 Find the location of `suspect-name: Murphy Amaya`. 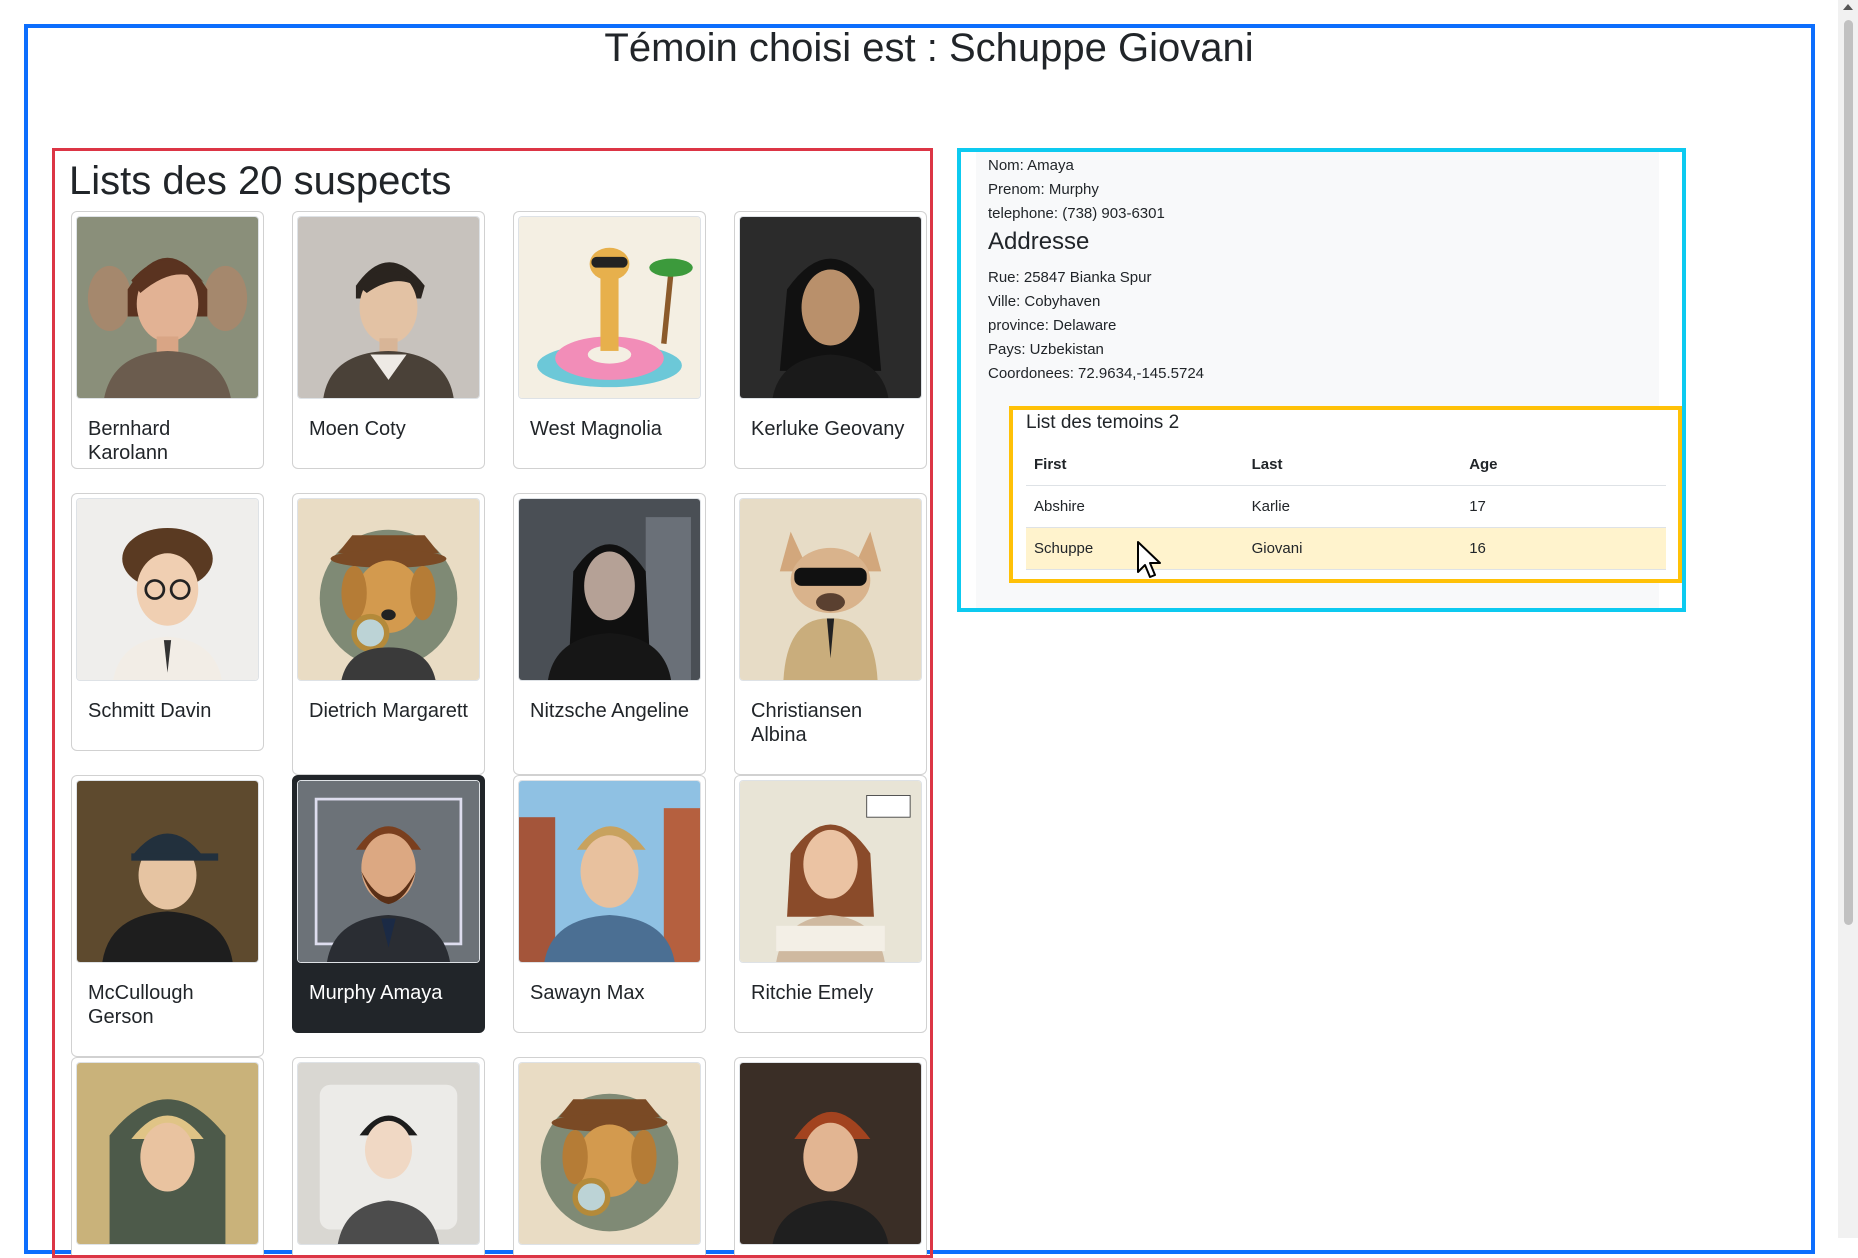

suspect-name: Murphy Amaya is located at coordinates (376, 993).